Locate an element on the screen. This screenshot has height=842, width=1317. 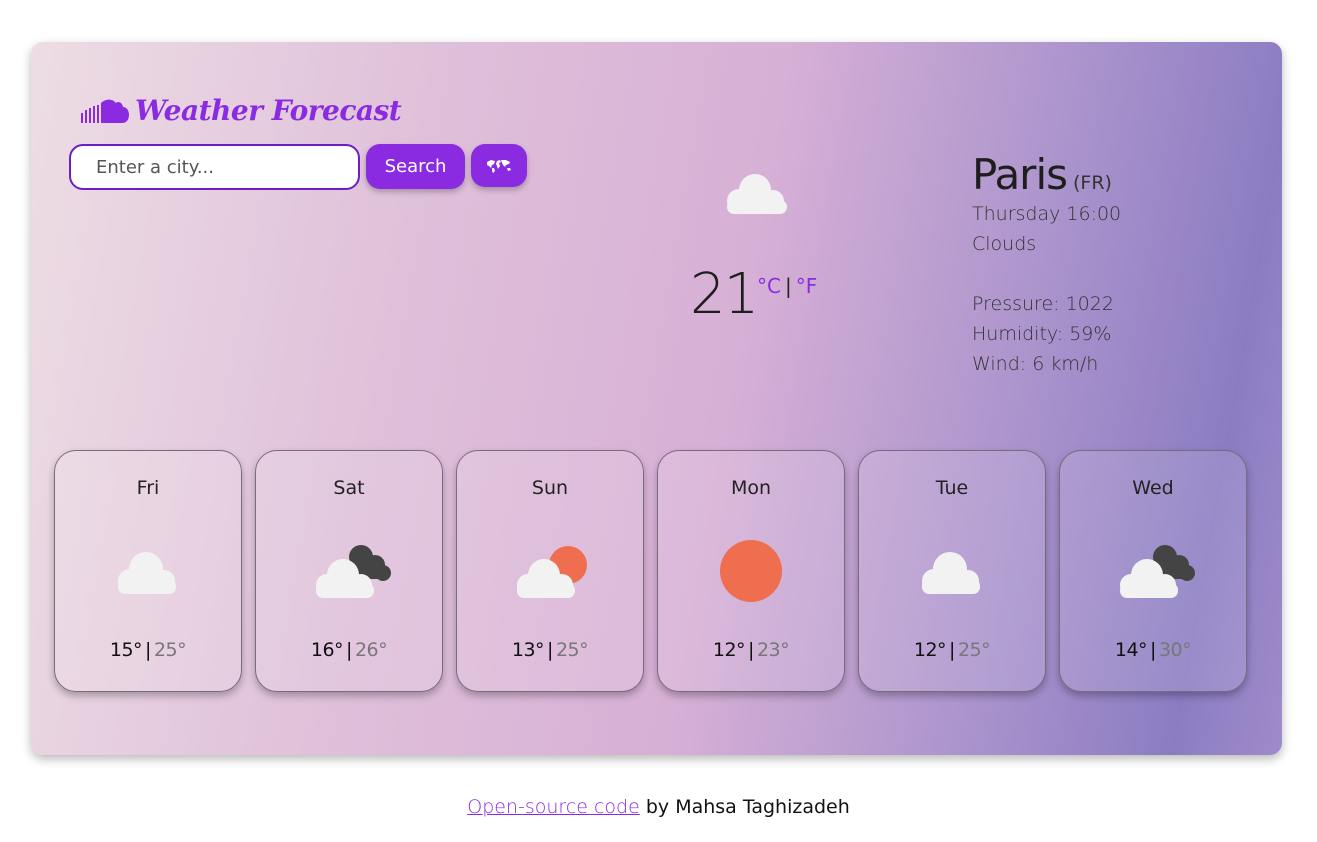
forecast-temps: 16° | 26° is located at coordinates (349, 650).